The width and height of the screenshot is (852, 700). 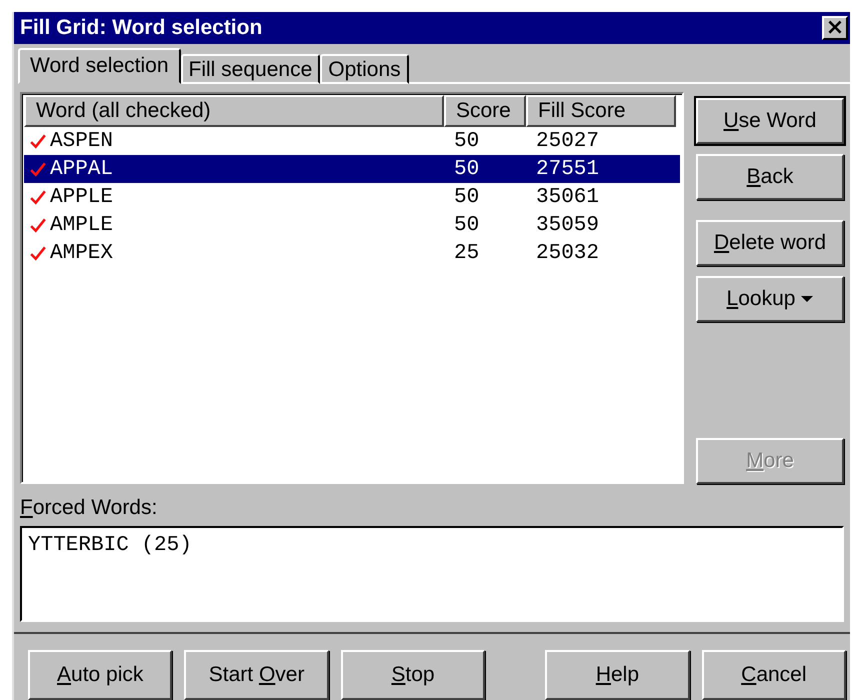 I want to click on button: Use Word, so click(x=770, y=121).